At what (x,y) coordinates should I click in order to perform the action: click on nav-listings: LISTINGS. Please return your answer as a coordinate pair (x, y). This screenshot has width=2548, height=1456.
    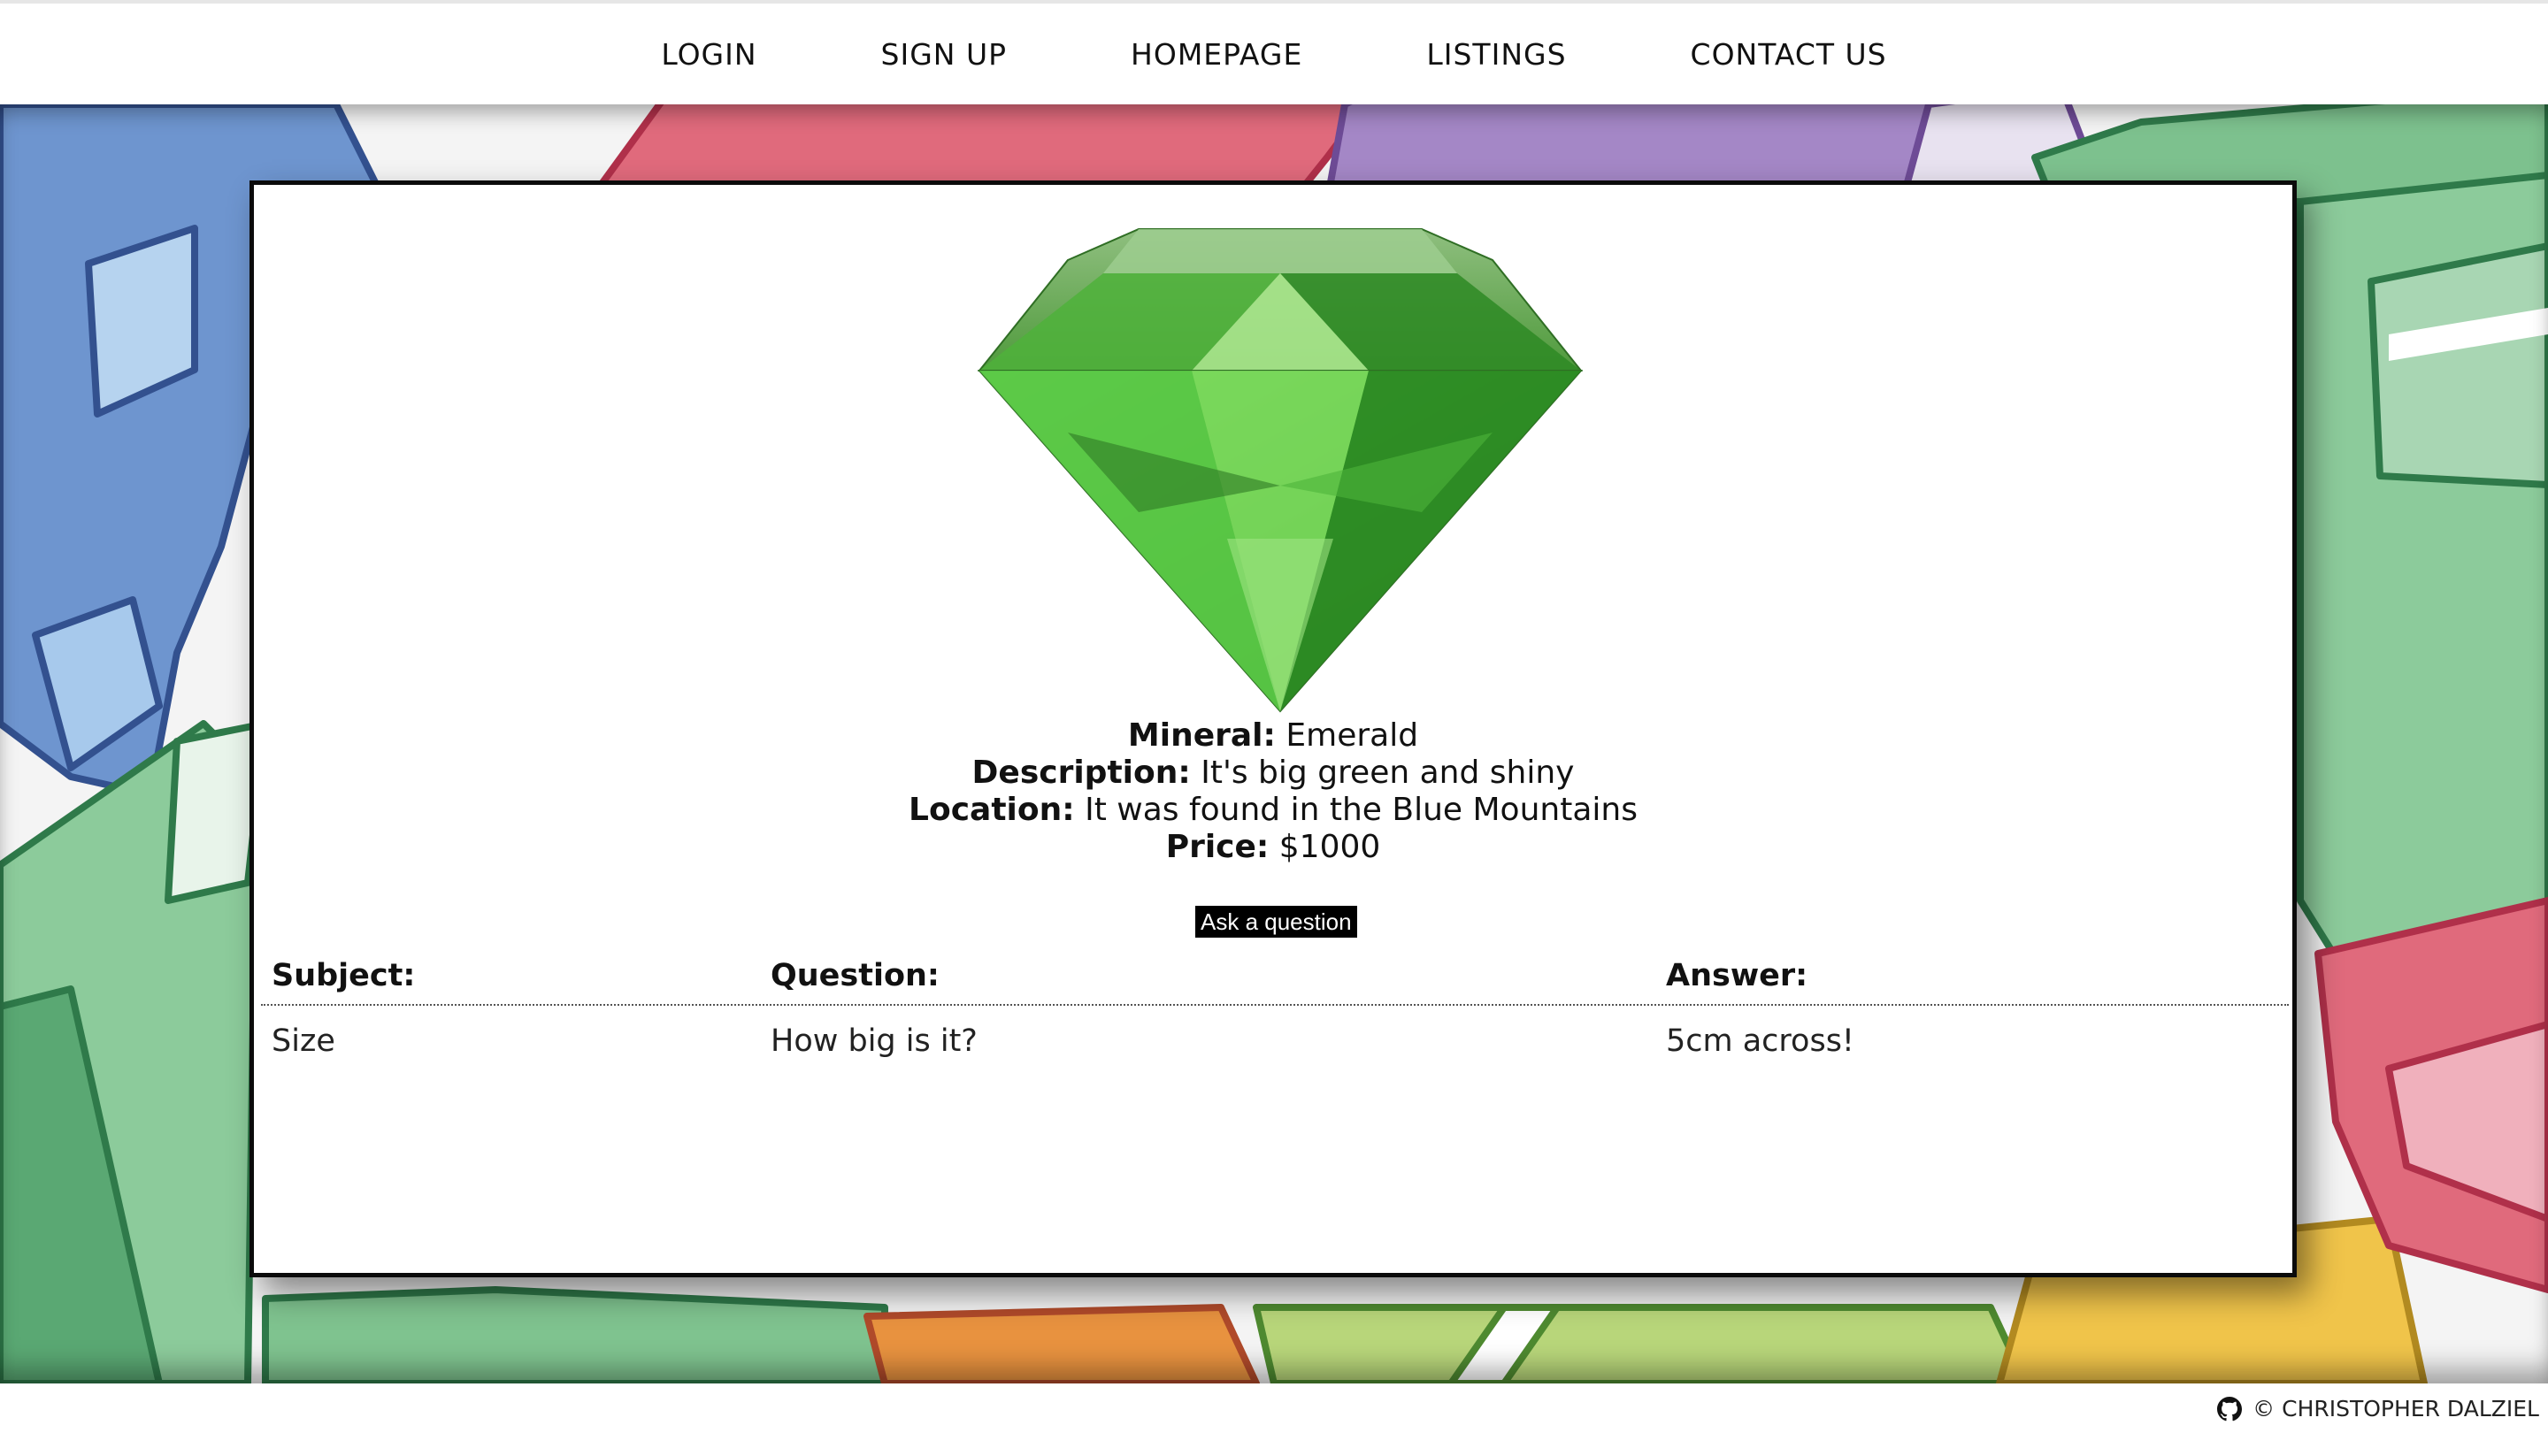
    Looking at the image, I should click on (1496, 54).